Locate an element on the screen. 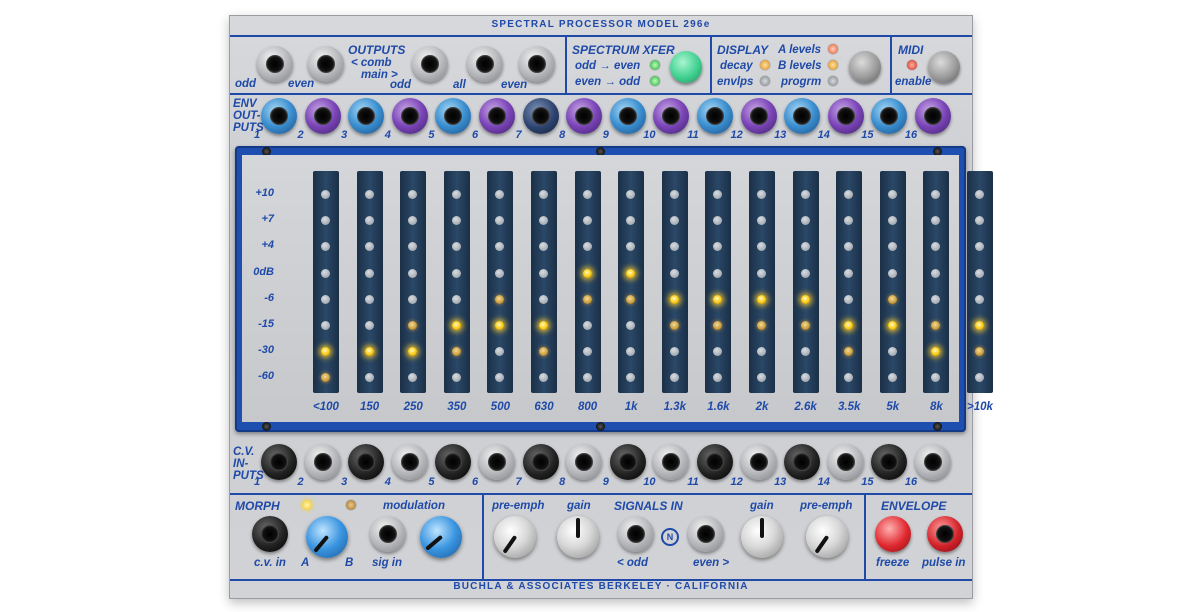 This screenshot has width=1200, height=612. output-even-label: even is located at coordinates (301, 84).